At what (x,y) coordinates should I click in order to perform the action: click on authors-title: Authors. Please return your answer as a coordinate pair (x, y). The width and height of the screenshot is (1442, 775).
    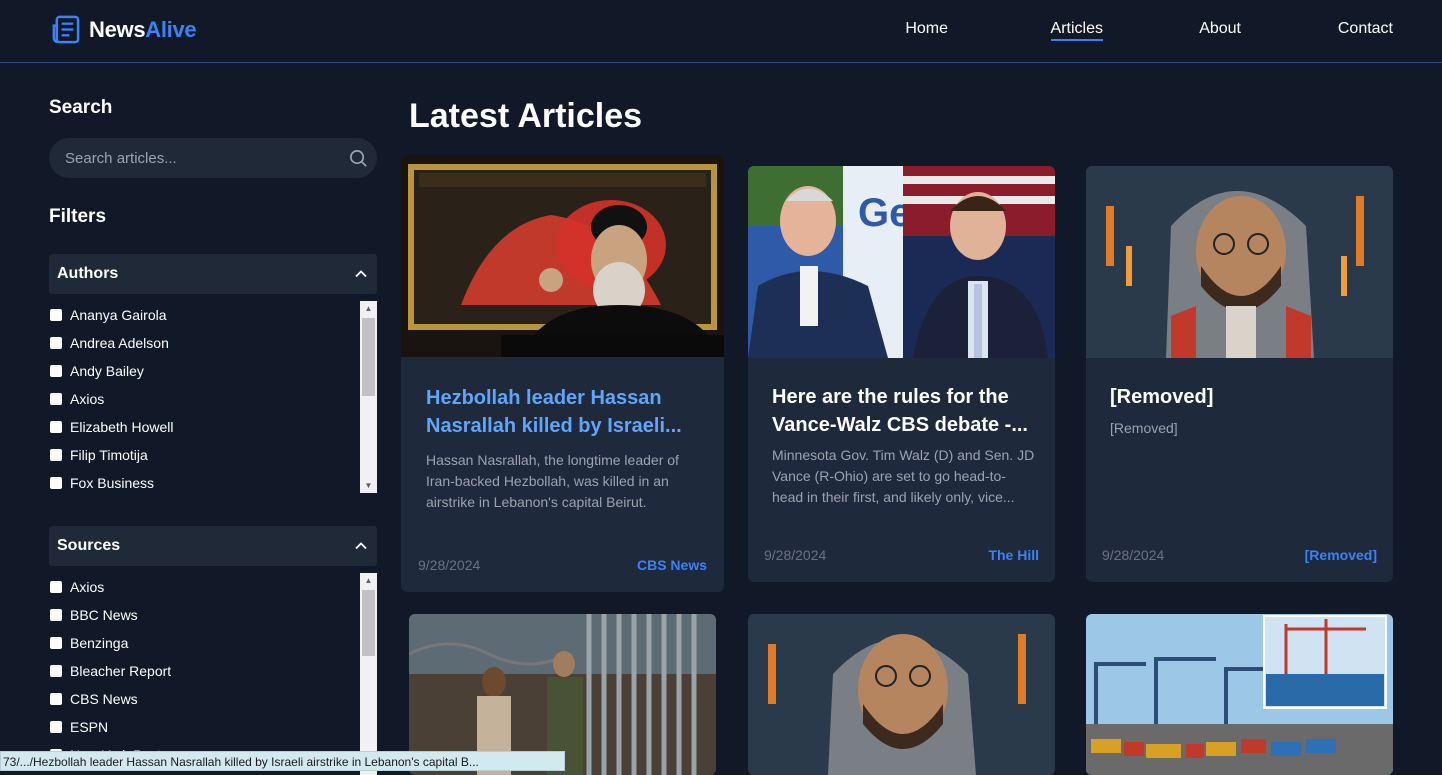
    Looking at the image, I should click on (88, 273).